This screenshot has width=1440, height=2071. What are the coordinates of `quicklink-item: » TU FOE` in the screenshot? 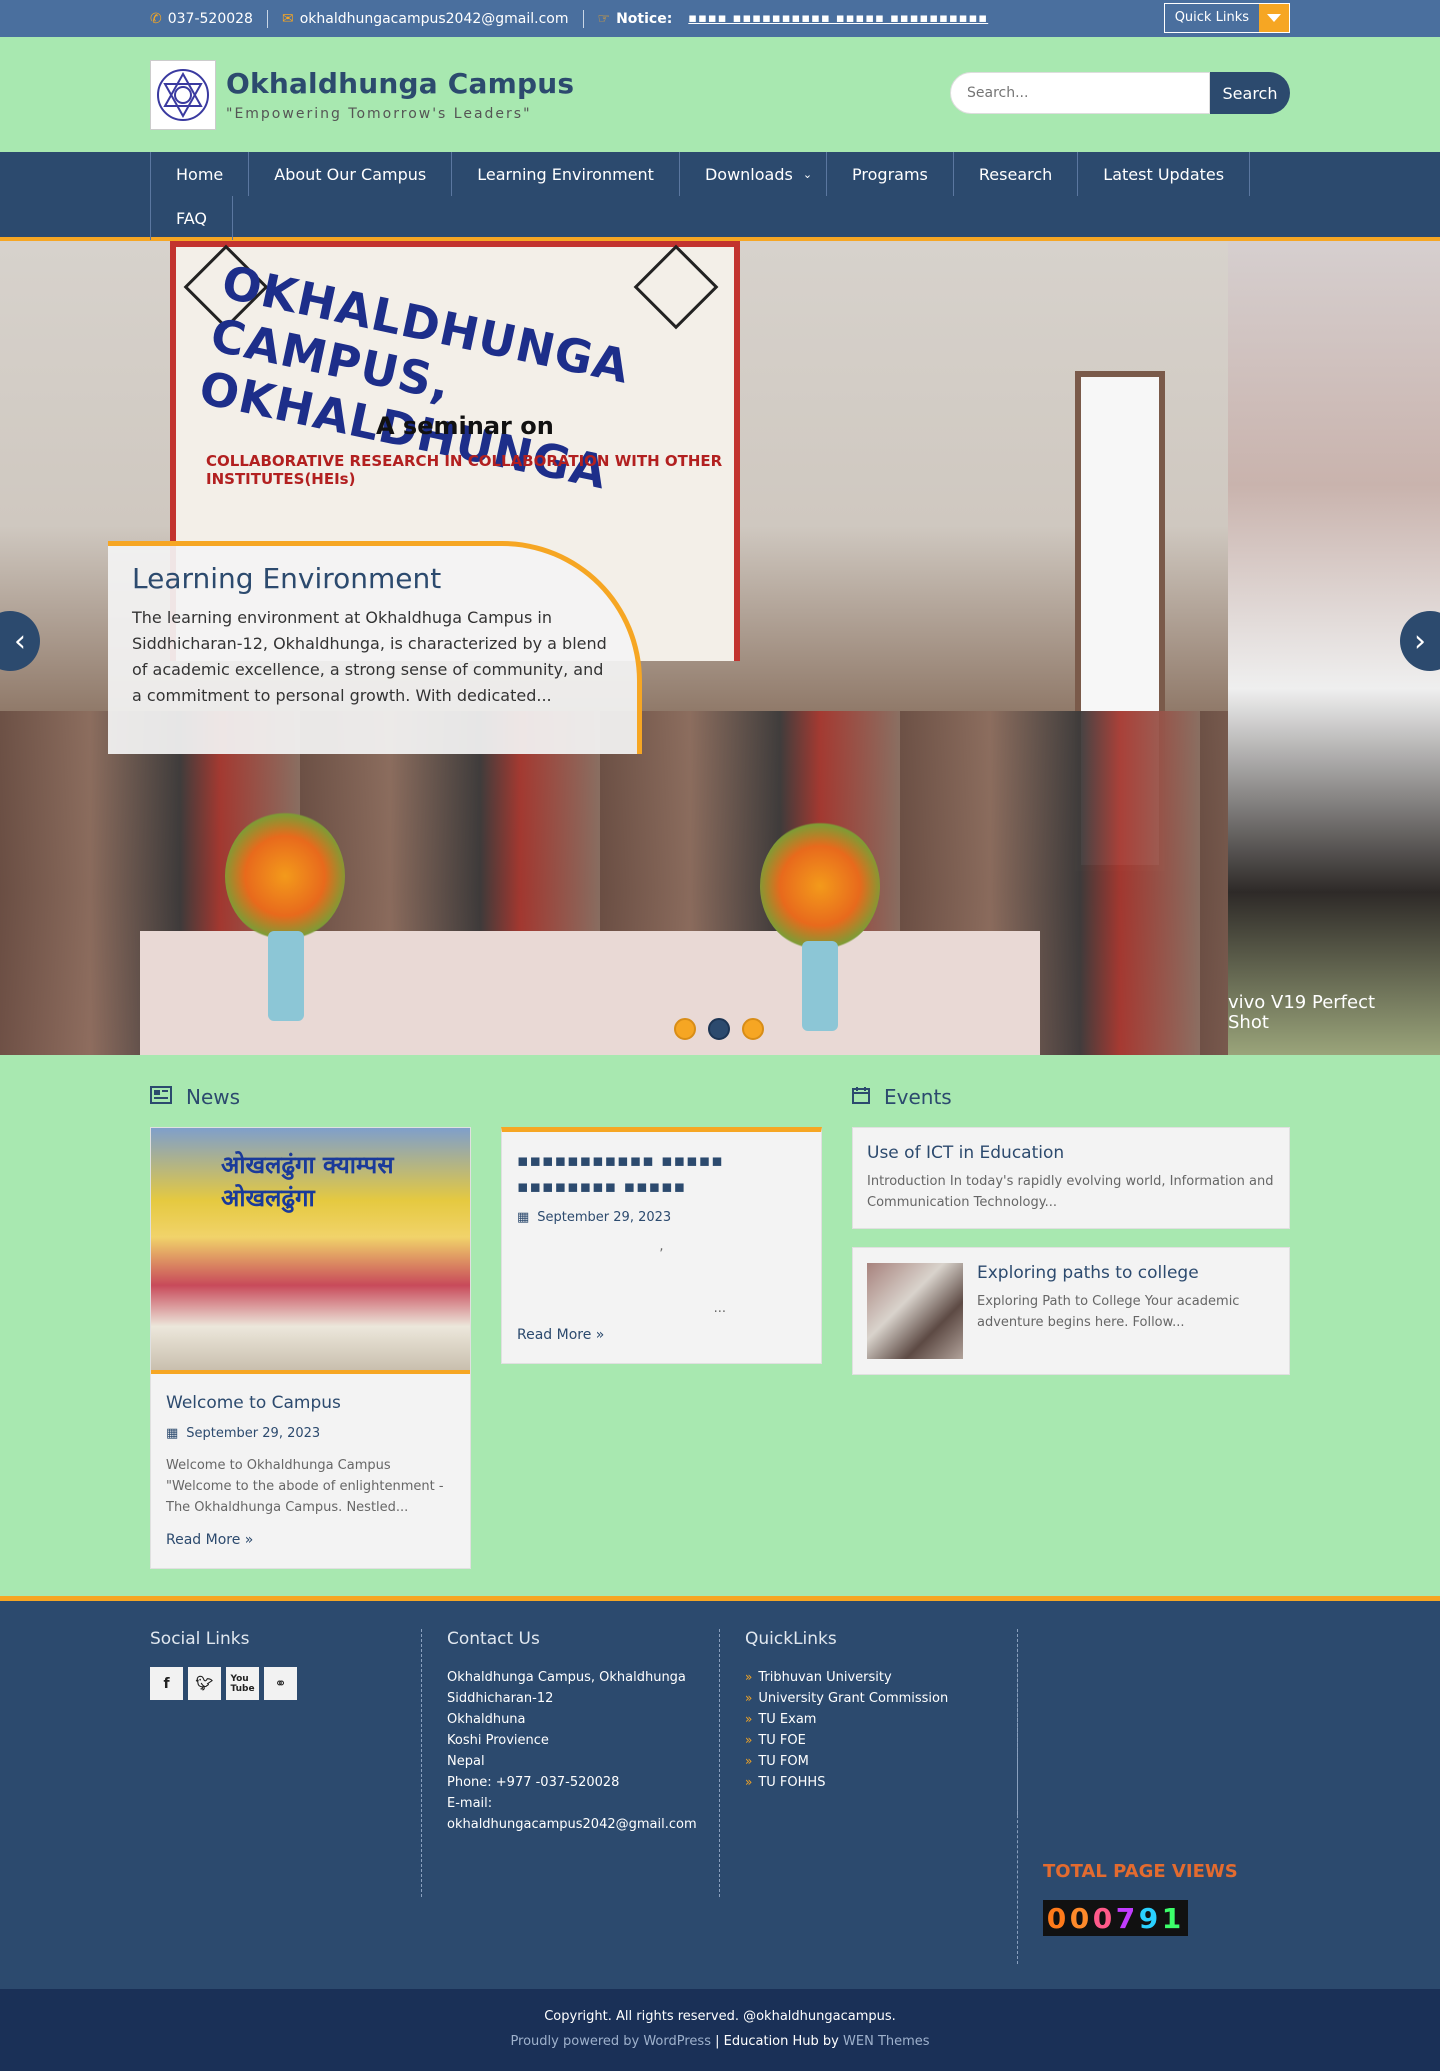 It's located at (868, 1740).